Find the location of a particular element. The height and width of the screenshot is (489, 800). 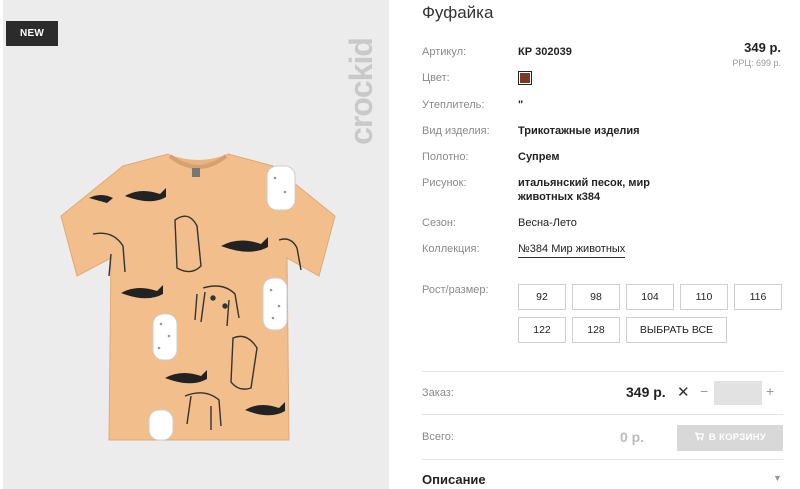

add-to-cart-button: В КОРЗИНУ is located at coordinates (730, 438).